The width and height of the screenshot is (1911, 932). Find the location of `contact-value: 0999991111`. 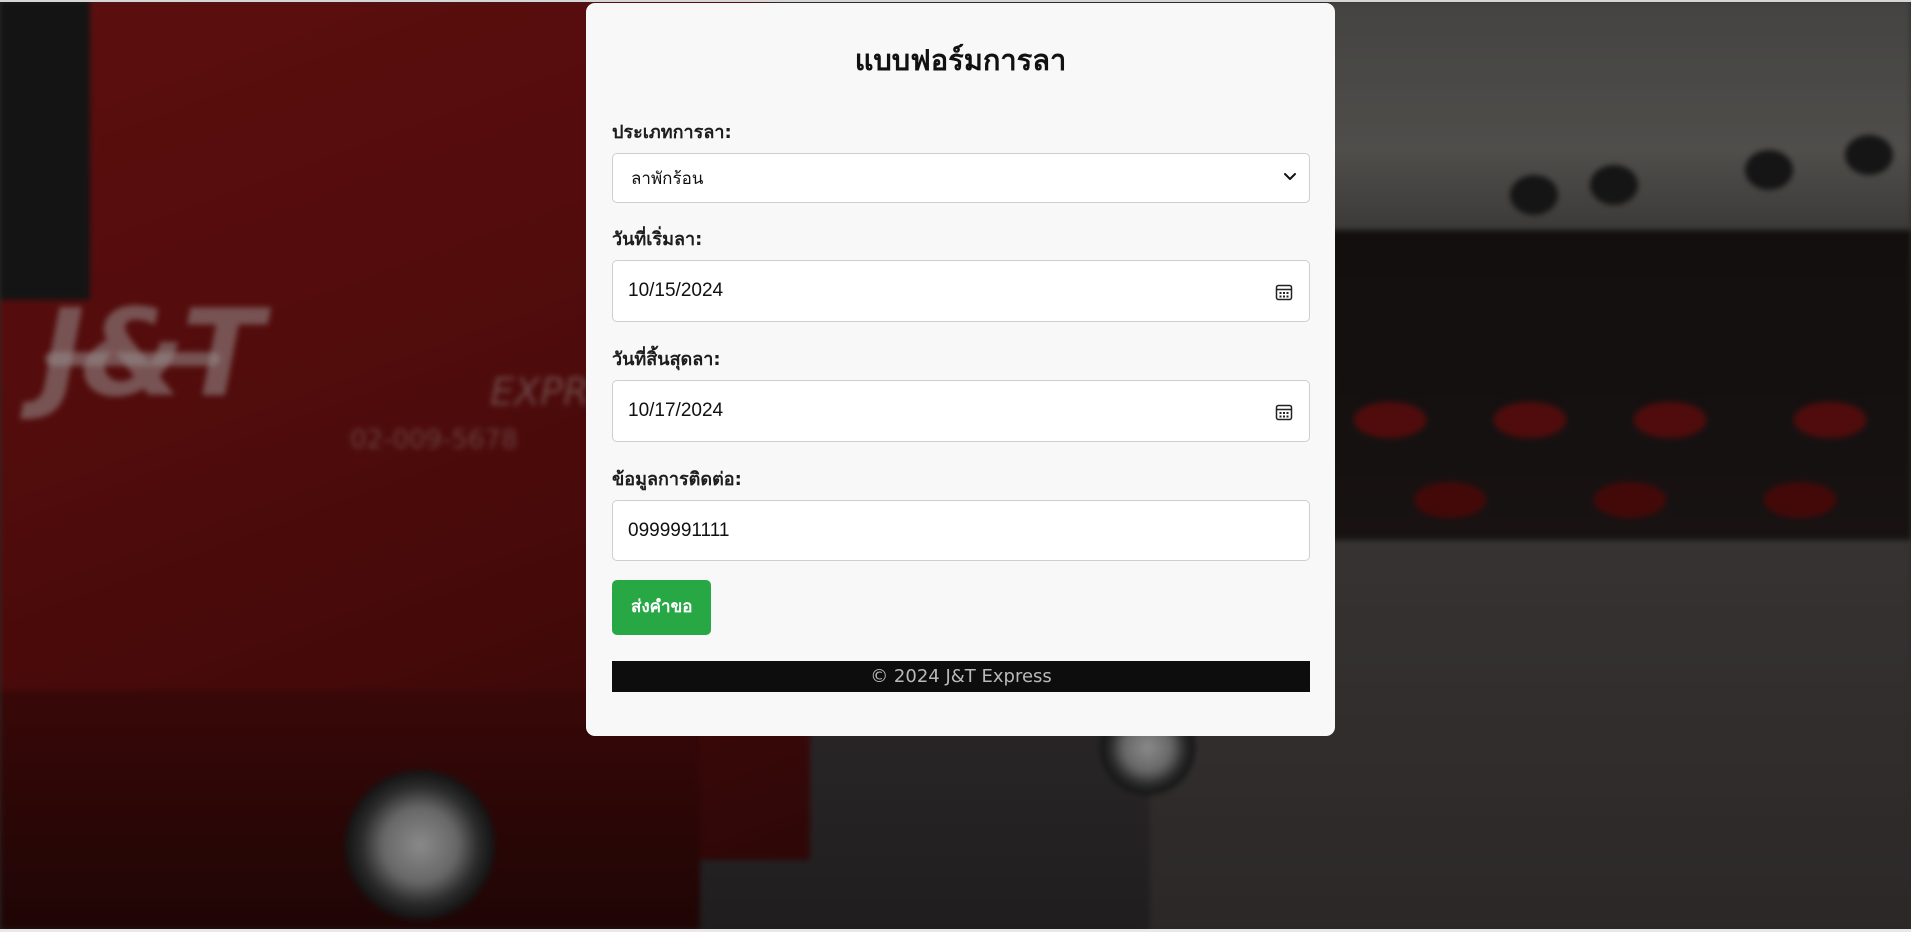

contact-value: 0999991111 is located at coordinates (679, 530).